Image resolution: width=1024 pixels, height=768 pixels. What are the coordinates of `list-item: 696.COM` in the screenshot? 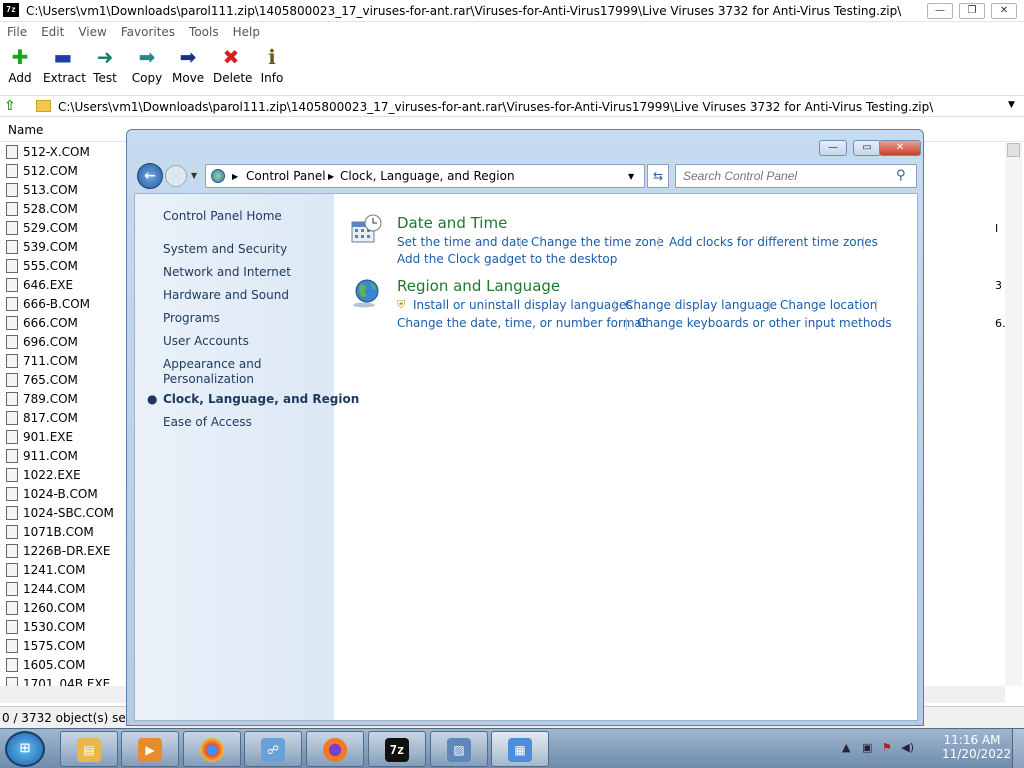 It's located at (64, 342).